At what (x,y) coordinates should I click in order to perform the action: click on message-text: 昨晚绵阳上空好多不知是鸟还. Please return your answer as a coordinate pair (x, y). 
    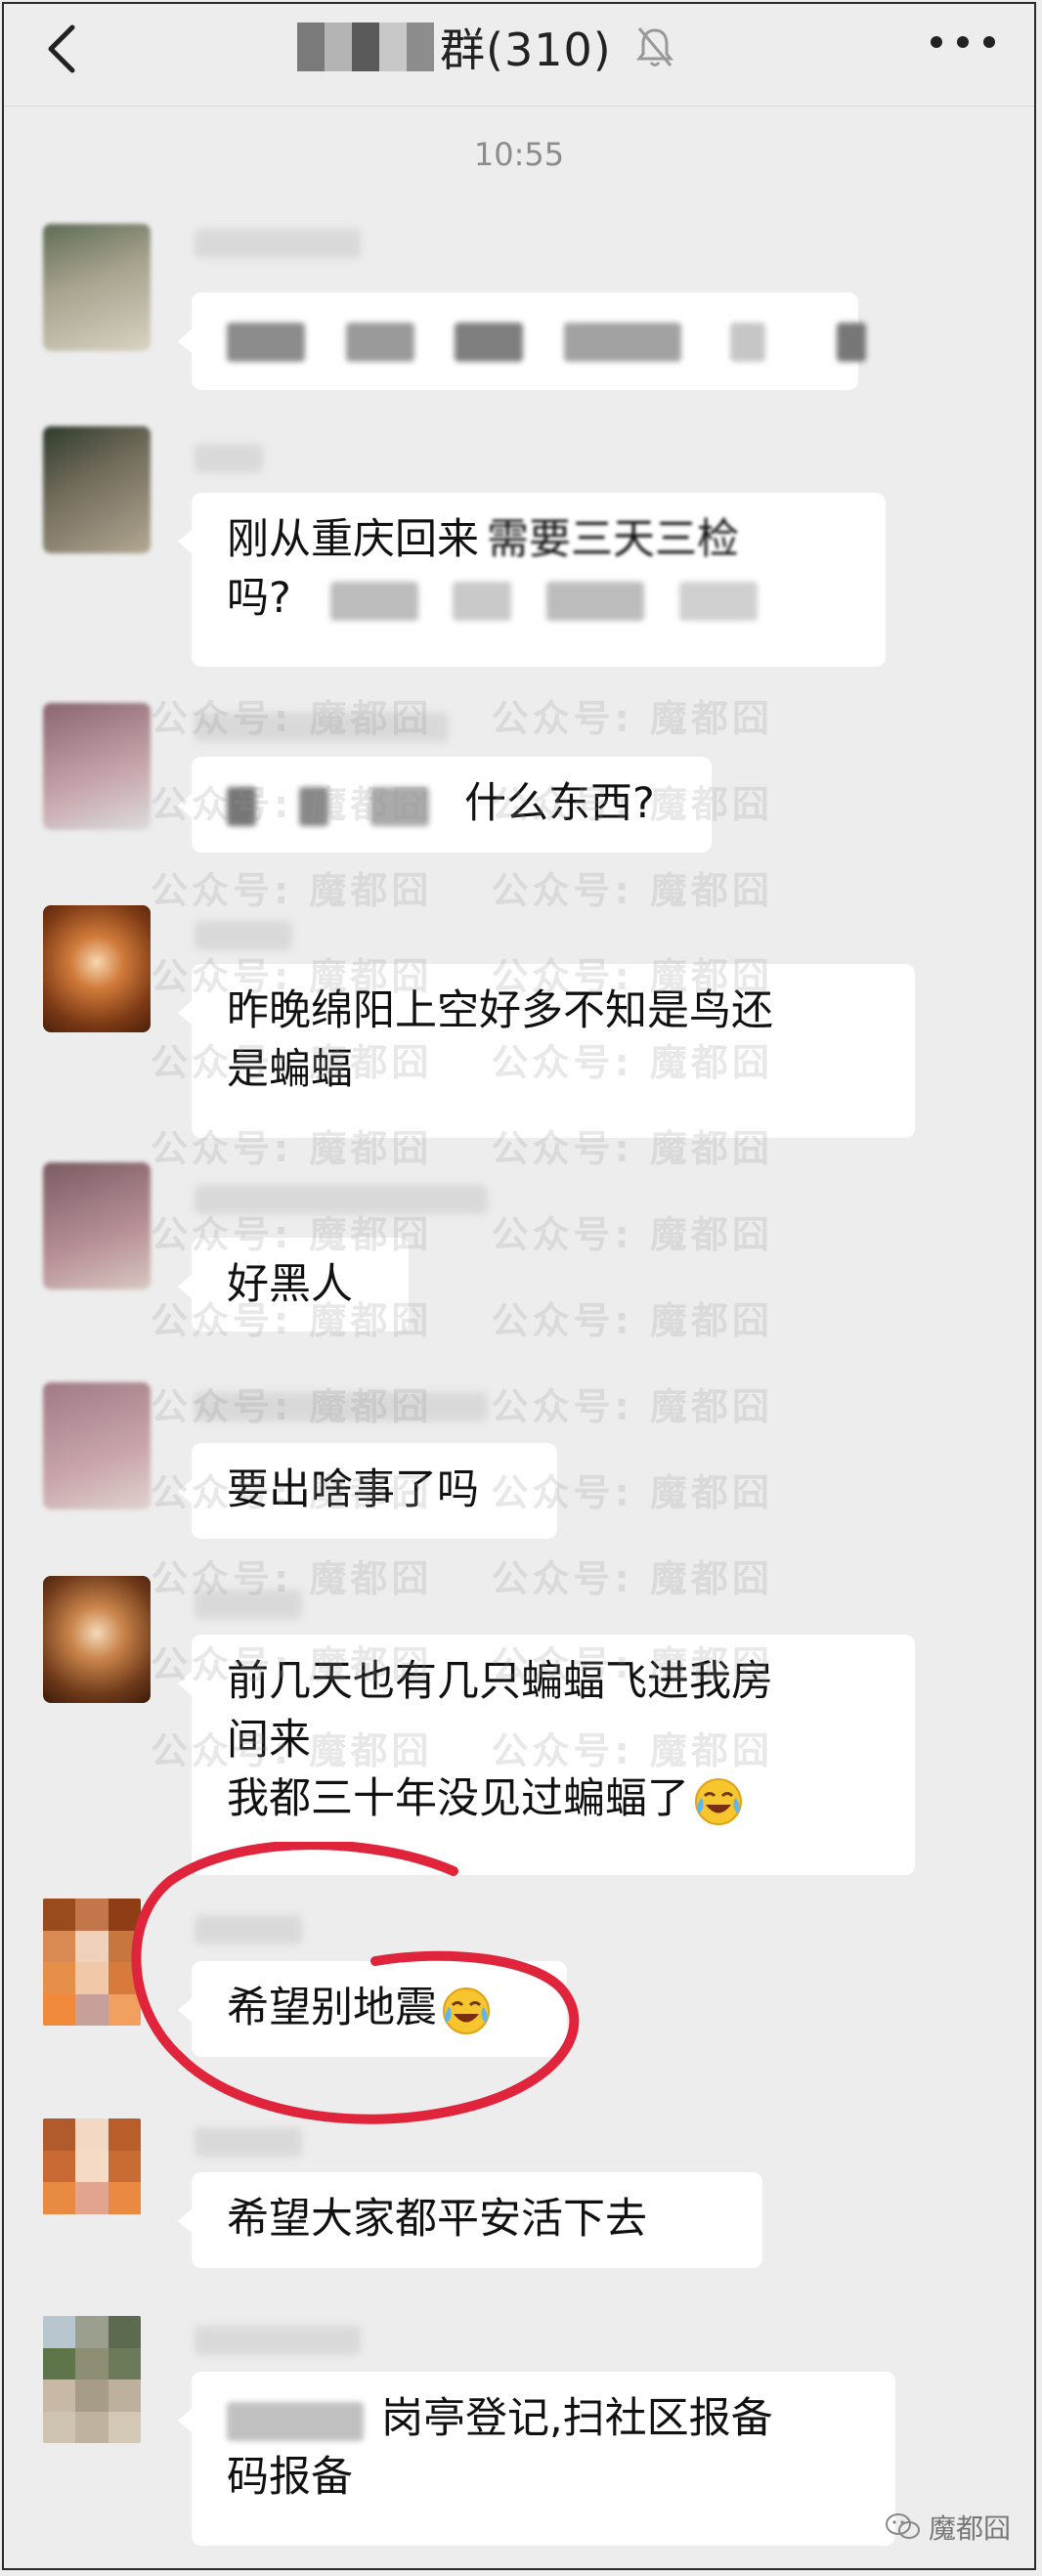
    Looking at the image, I should click on (500, 1011).